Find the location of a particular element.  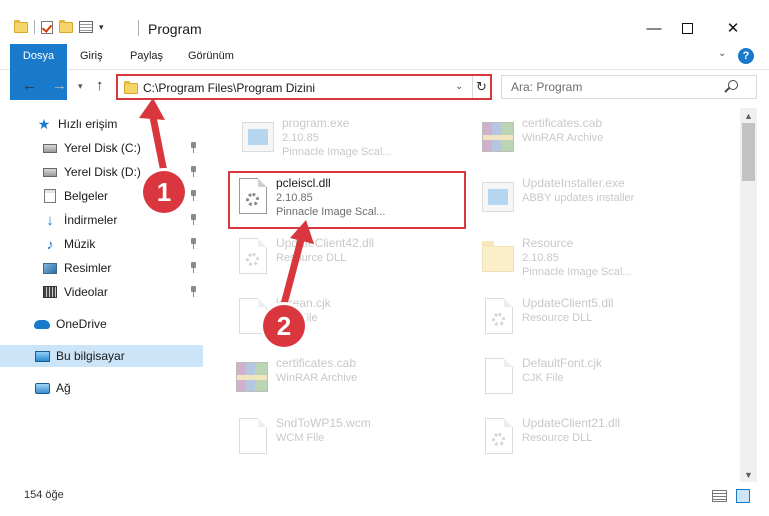

scroll-down-icon: ▼ is located at coordinates (748, 475).